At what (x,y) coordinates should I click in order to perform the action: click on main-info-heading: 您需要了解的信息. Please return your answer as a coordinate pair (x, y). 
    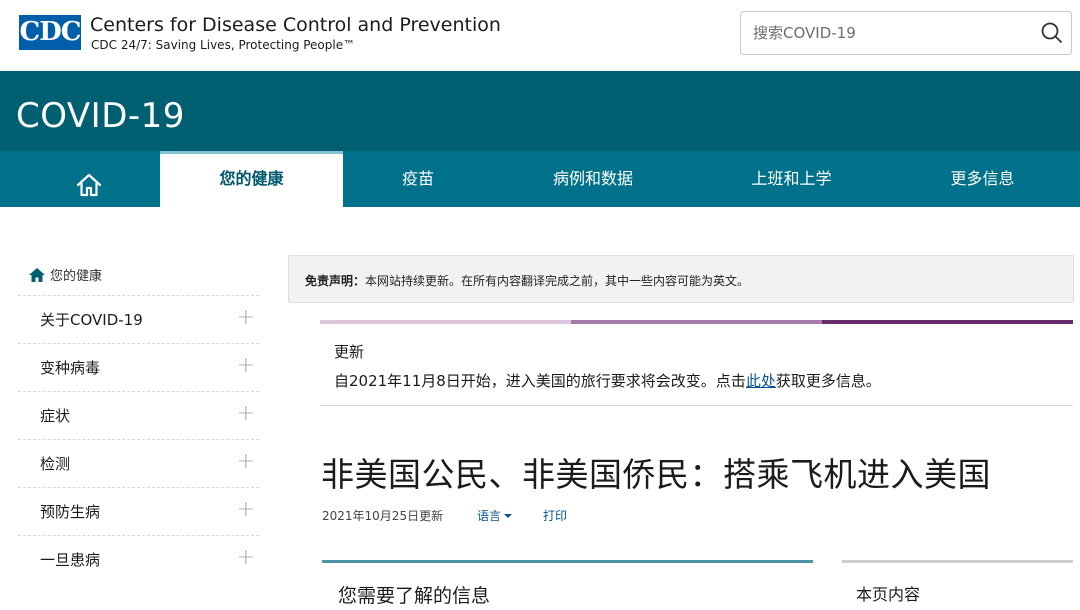
    Looking at the image, I should click on (414, 596).